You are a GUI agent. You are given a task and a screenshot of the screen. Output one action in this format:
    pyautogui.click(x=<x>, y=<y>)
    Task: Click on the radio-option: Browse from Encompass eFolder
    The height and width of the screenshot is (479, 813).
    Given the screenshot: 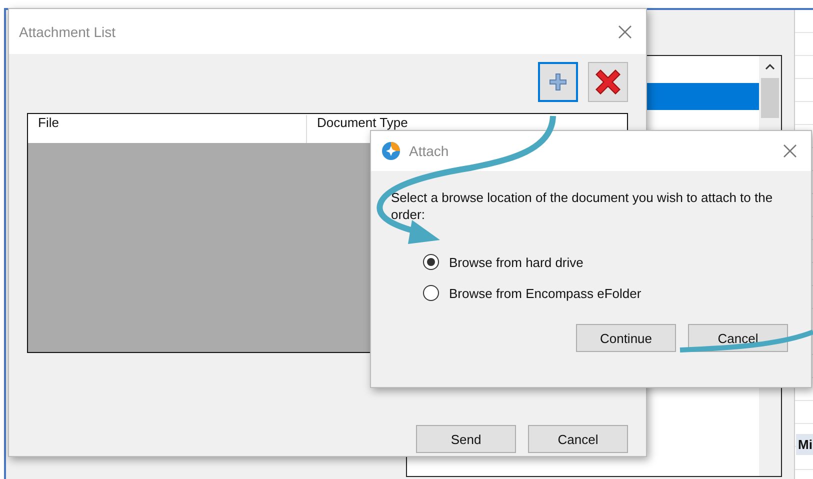 What is the action you would take?
    pyautogui.click(x=607, y=293)
    